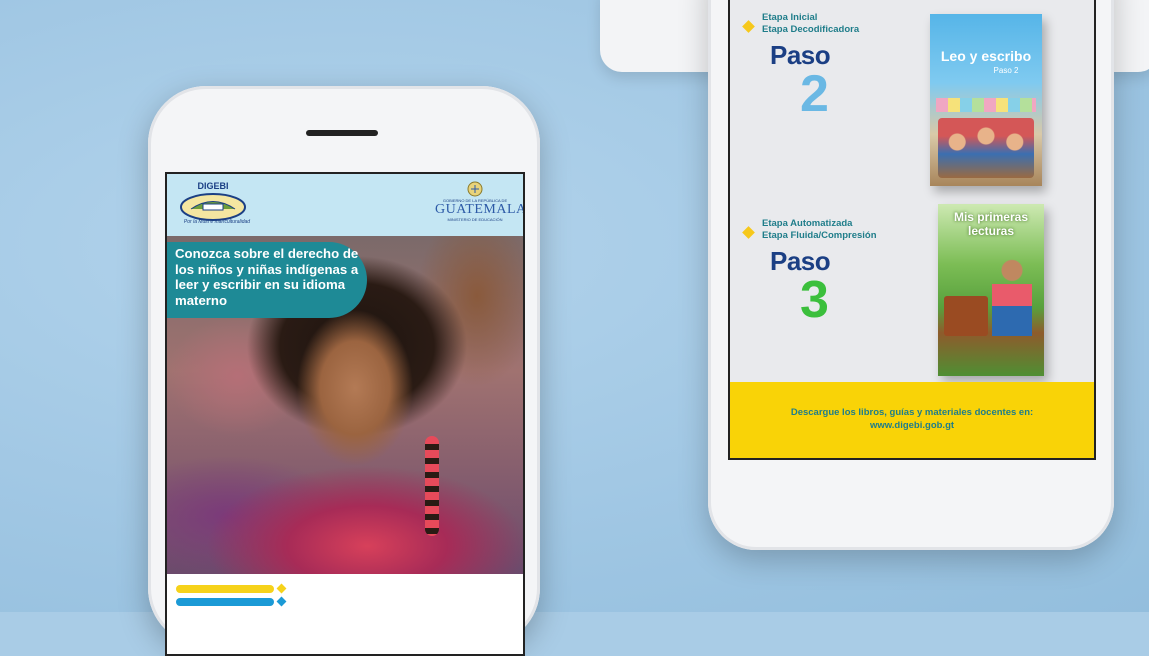 The image size is (1149, 656). What do you see at coordinates (912, 425) in the screenshot?
I see `website-link: www.digebi.gob.gt` at bounding box center [912, 425].